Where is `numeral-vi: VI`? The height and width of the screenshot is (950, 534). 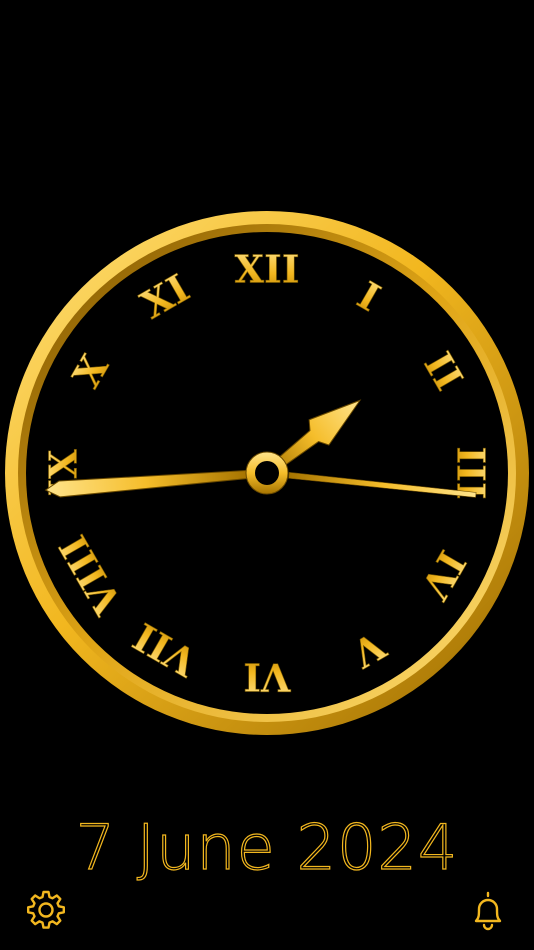 numeral-vi: VI is located at coordinates (267, 677).